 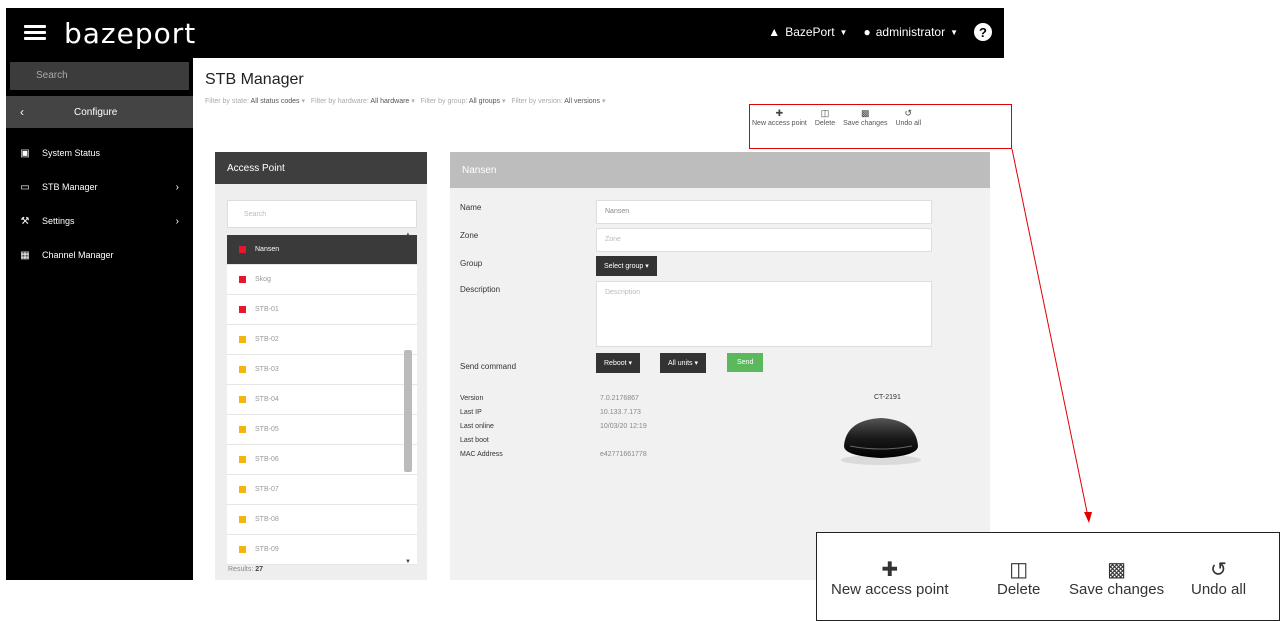 What do you see at coordinates (626, 266) in the screenshot?
I see `select-group-button: Select group ▾` at bounding box center [626, 266].